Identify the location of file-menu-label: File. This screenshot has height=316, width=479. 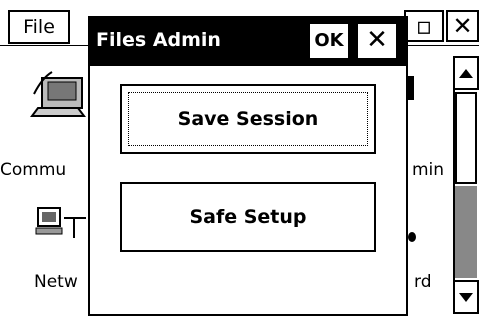
(39, 27).